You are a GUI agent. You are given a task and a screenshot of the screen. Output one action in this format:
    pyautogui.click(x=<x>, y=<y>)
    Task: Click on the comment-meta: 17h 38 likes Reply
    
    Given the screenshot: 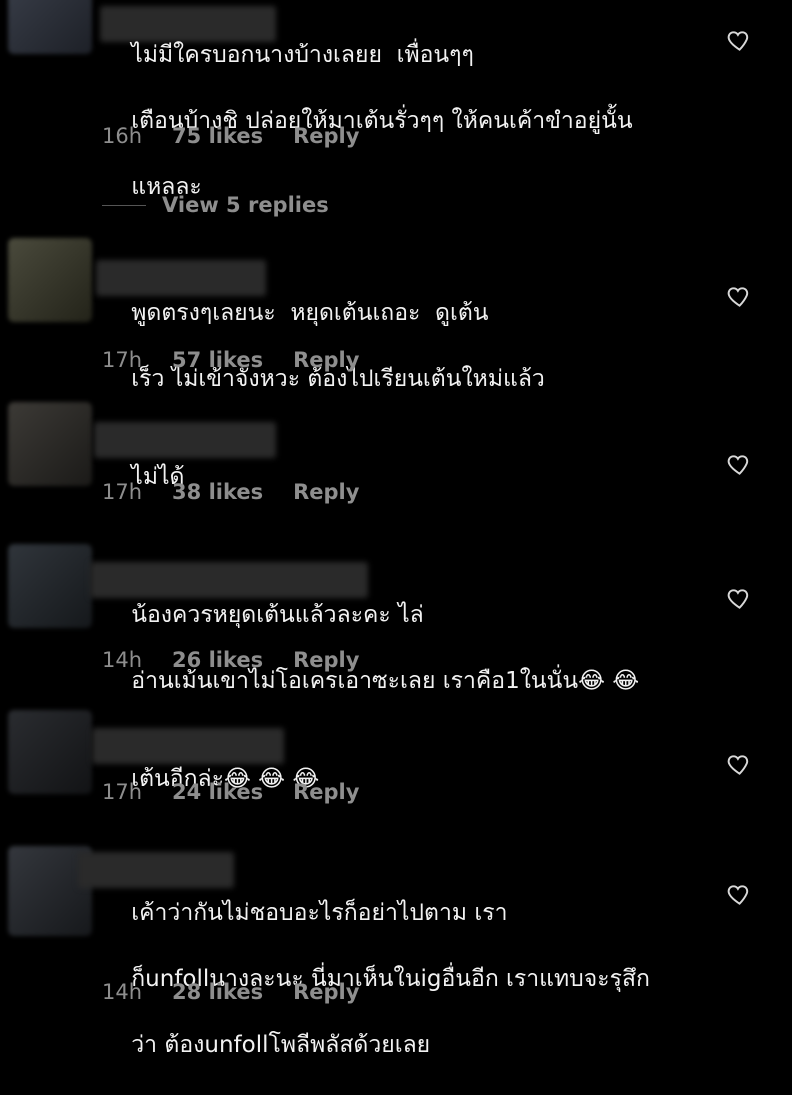 What is the action you would take?
    pyautogui.click(x=230, y=492)
    